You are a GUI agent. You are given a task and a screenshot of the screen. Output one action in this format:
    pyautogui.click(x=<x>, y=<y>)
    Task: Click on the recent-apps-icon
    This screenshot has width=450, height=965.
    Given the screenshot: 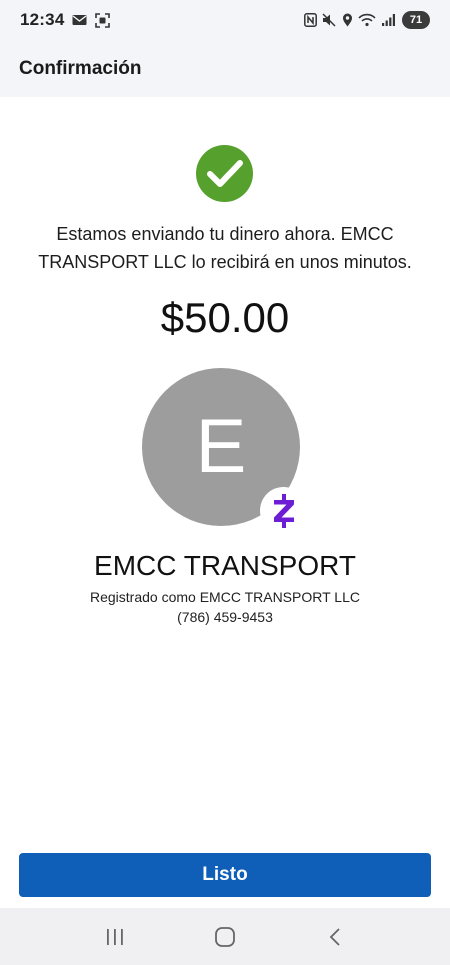 What is the action you would take?
    pyautogui.click(x=115, y=936)
    